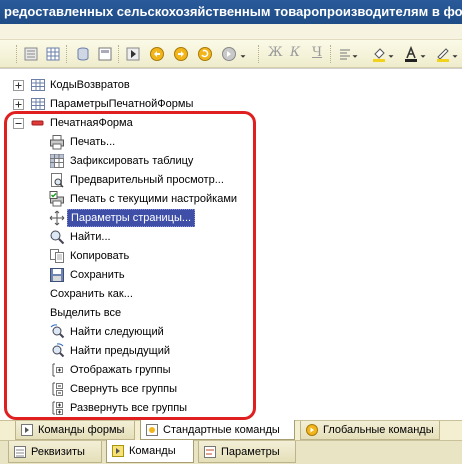  Describe the element at coordinates (150, 256) in the screenshot. I see `command-copy: Копировать` at that location.